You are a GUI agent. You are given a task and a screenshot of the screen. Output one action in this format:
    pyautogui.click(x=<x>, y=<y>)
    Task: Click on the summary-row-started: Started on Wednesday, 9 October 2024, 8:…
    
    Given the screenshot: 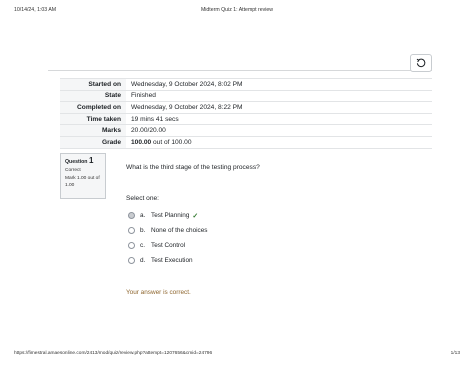 What is the action you would take?
    pyautogui.click(x=246, y=84)
    